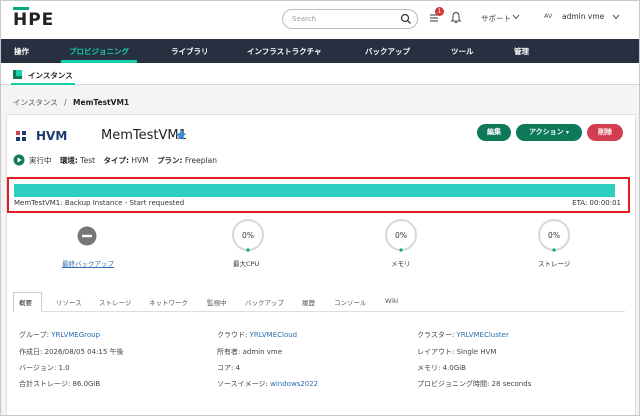 The width and height of the screenshot is (640, 416). I want to click on top-header: HPE Search 1 サポート AV admin vme, so click(320, 20).